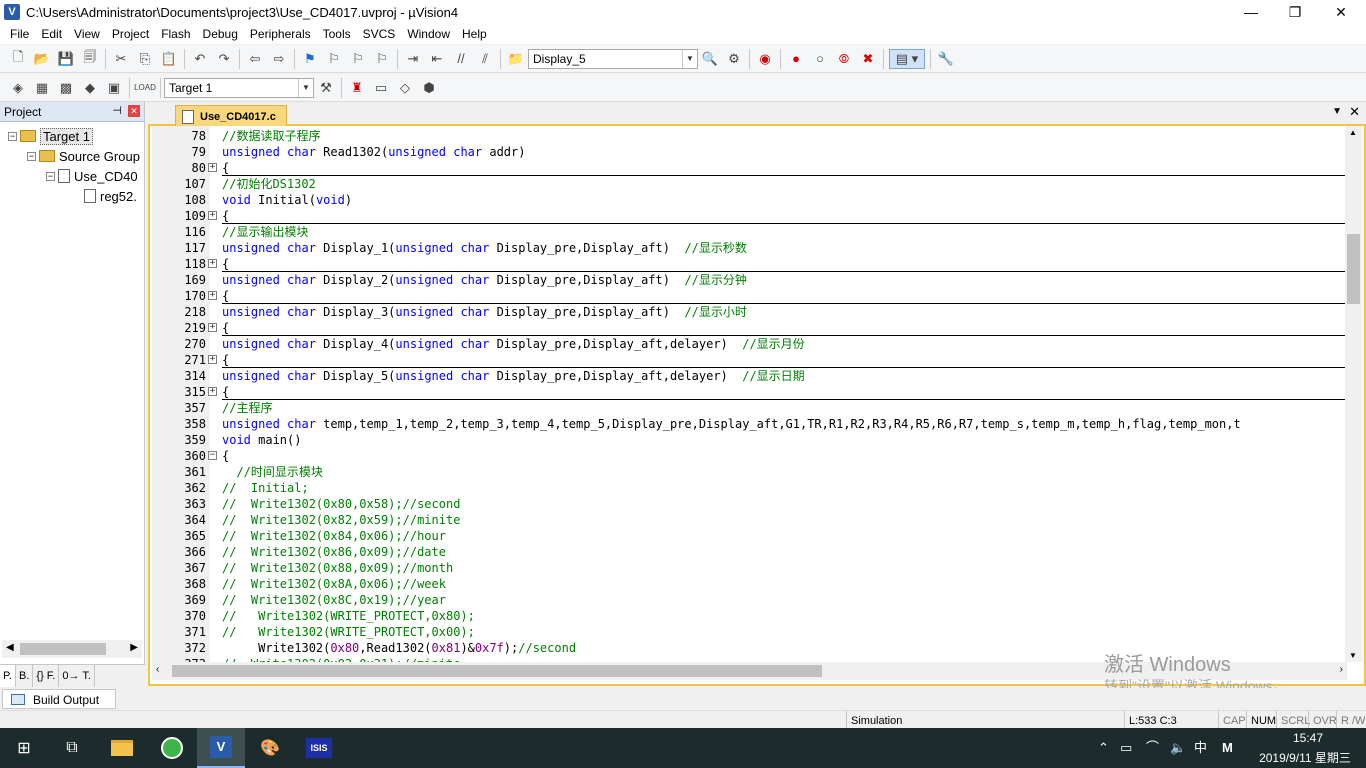 The image size is (1366, 768). I want to click on scroll-left-icon: ◀, so click(10, 647).